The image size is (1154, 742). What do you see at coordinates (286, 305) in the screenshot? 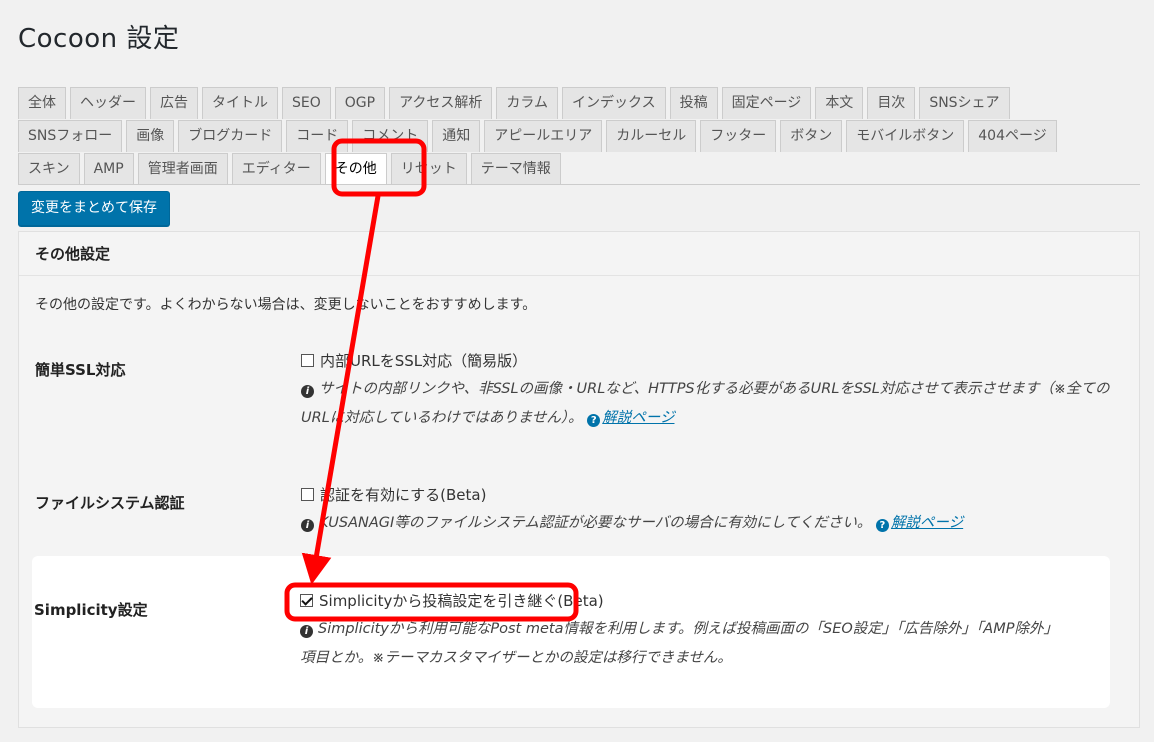
I see `panel-description: その他の設定です。よくわからない場合は、変更しないことをおすすめします。` at bounding box center [286, 305].